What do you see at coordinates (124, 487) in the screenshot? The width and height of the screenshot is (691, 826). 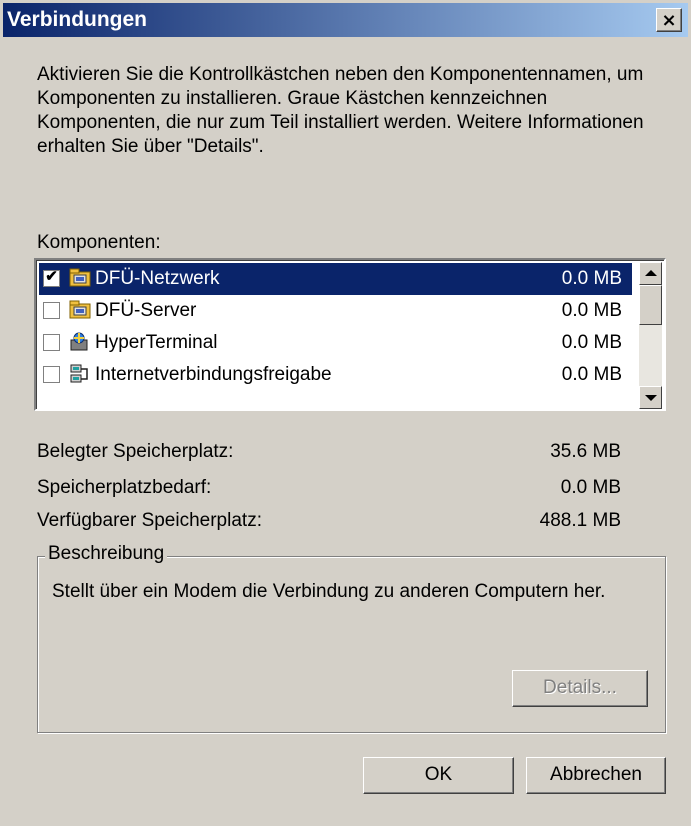 I see `required-space-label: Speicherplatzbedarf:` at bounding box center [124, 487].